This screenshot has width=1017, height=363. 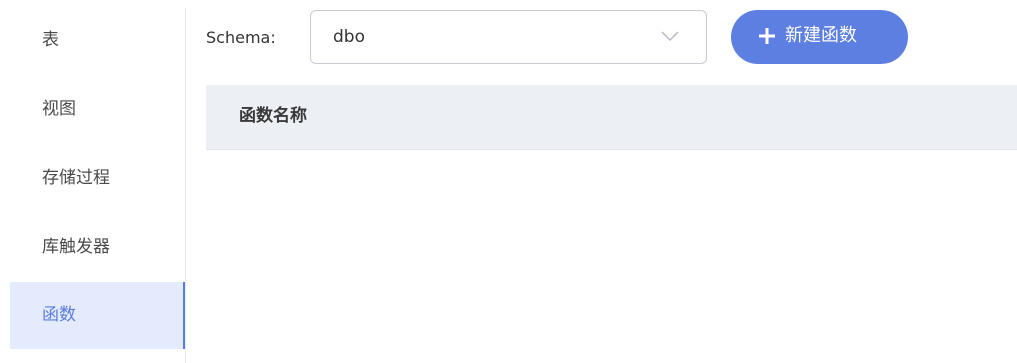 I want to click on chevron-down-icon, so click(x=670, y=36).